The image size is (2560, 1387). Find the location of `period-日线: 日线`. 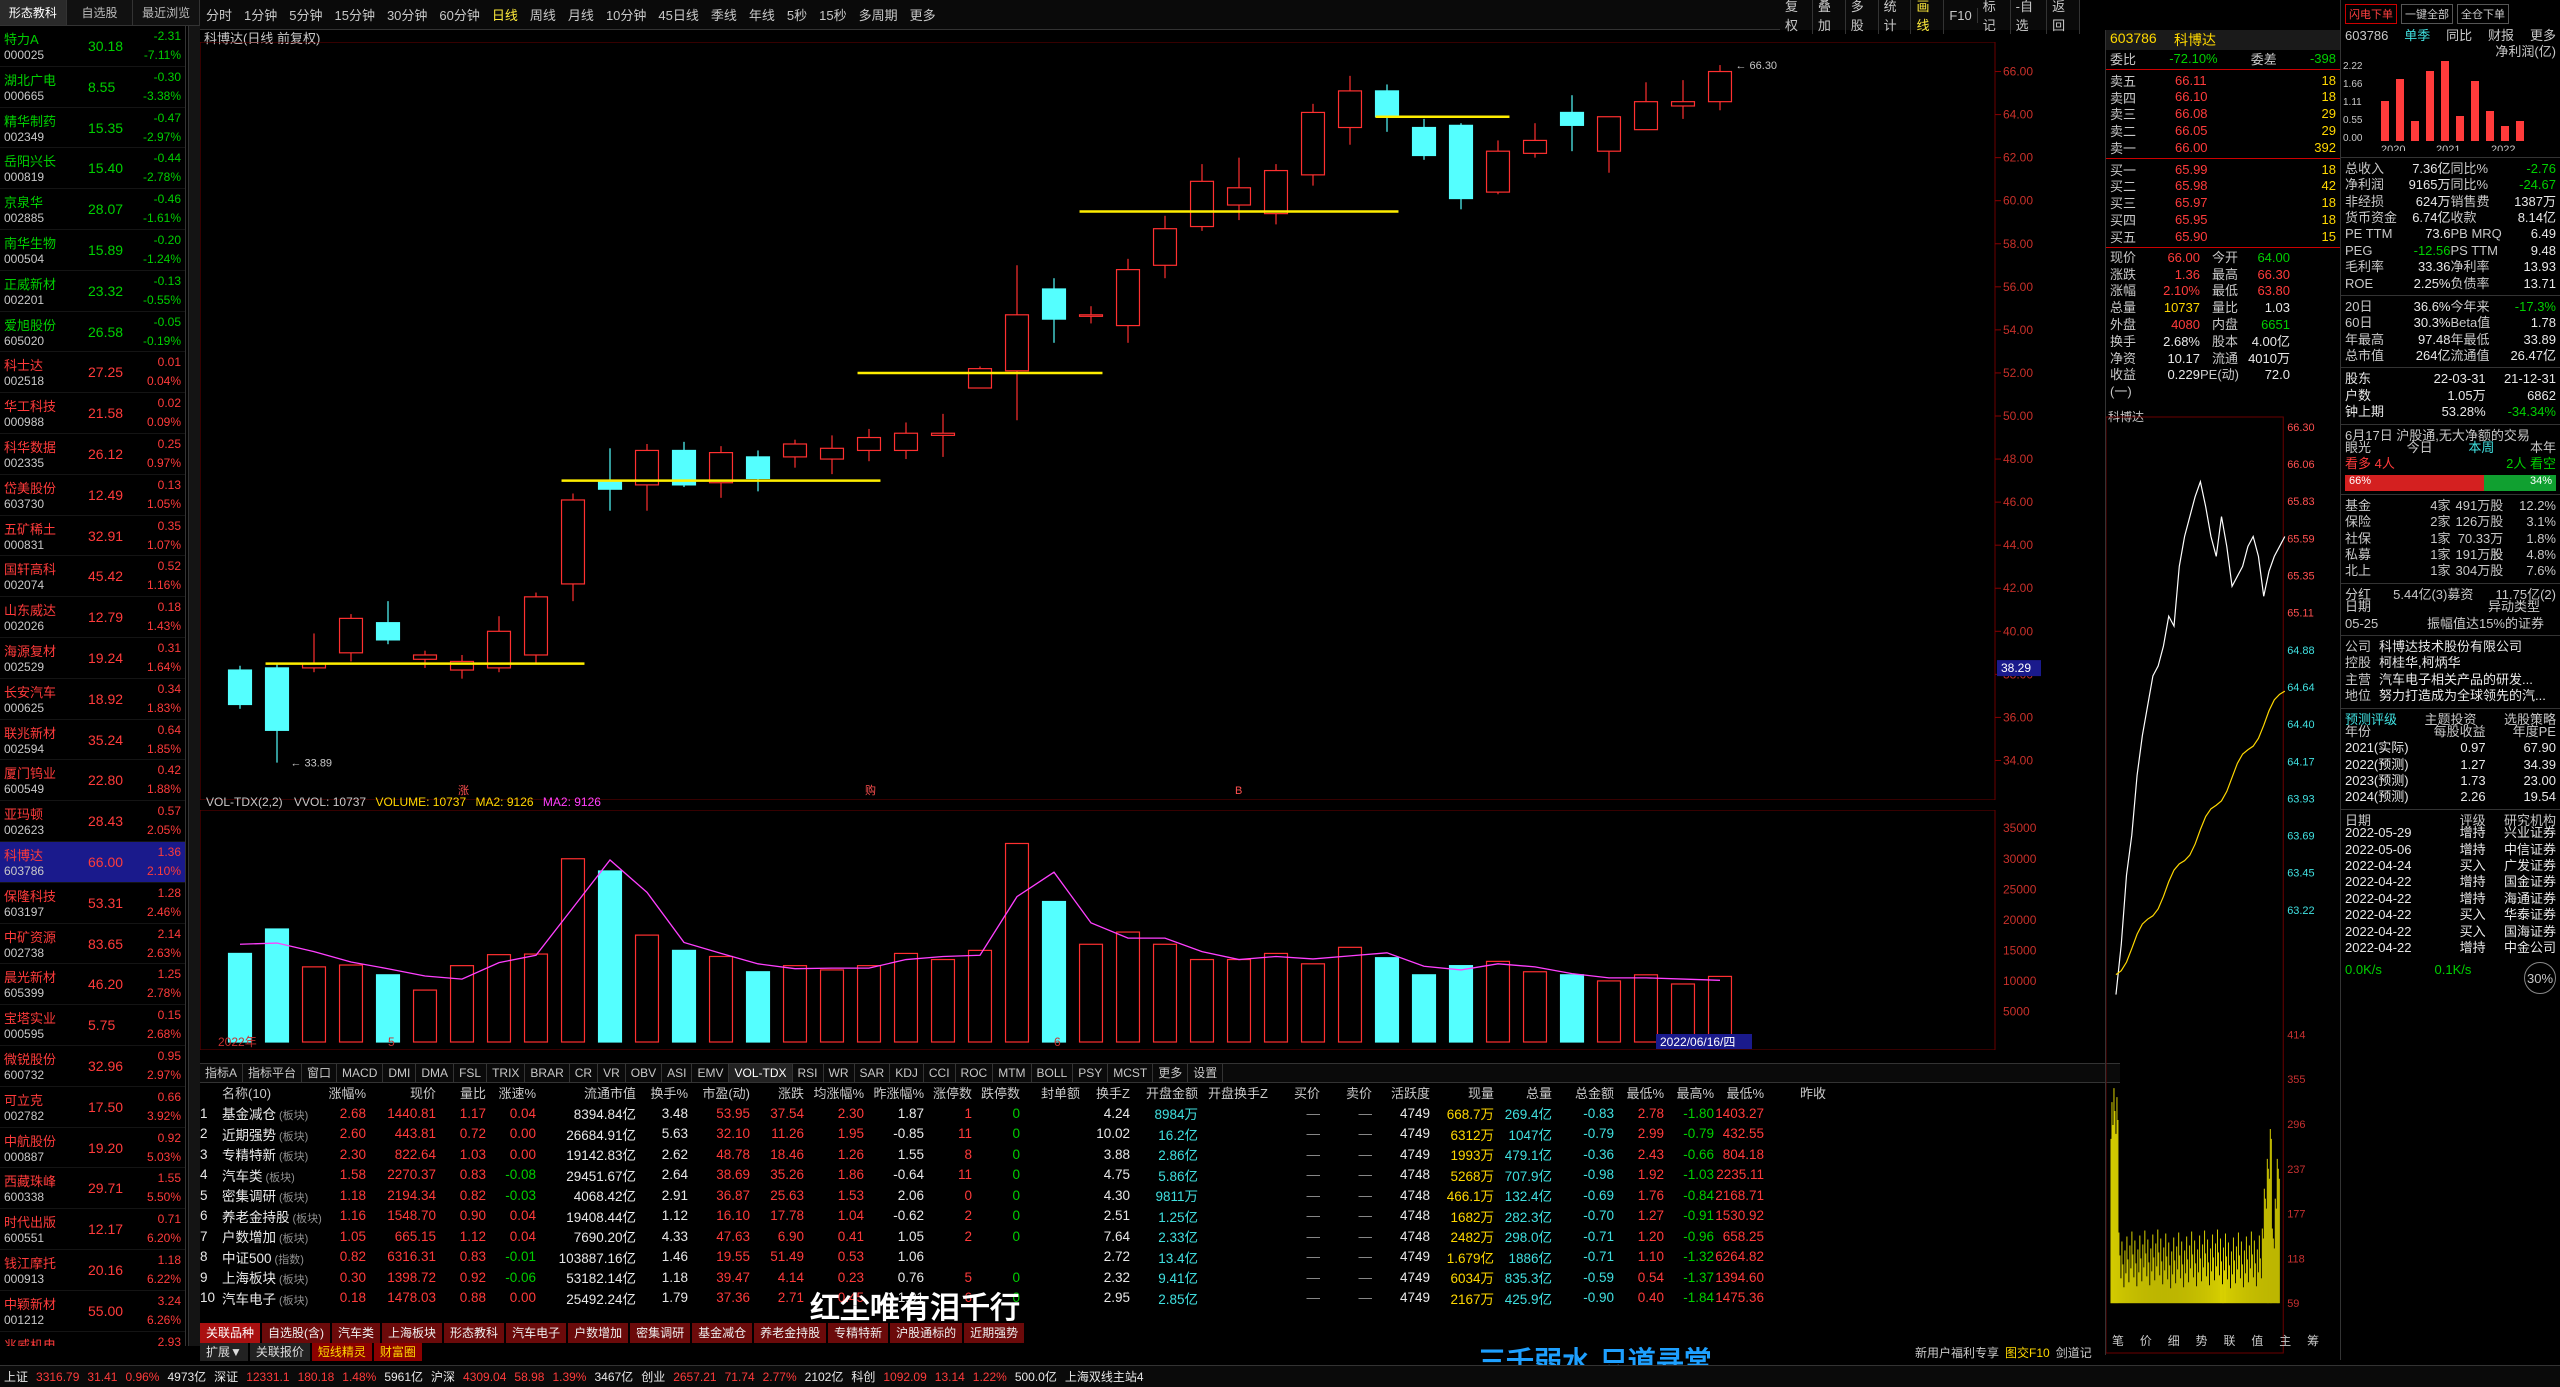

period-日线: 日线 is located at coordinates (505, 14).